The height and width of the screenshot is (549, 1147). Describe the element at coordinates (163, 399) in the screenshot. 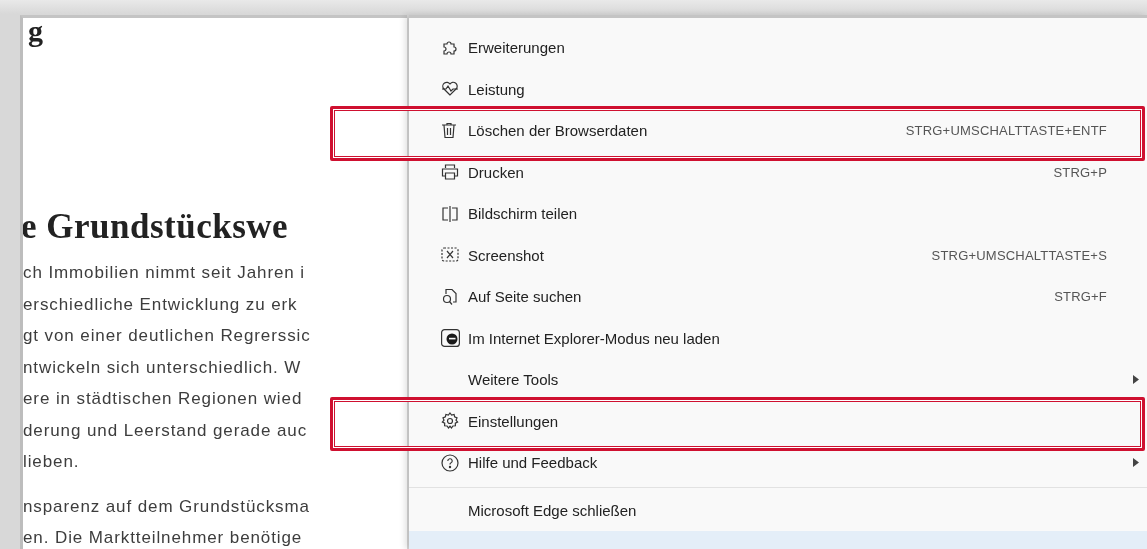

I see `paragraph-line: ere in städtischen Regionen wied` at that location.